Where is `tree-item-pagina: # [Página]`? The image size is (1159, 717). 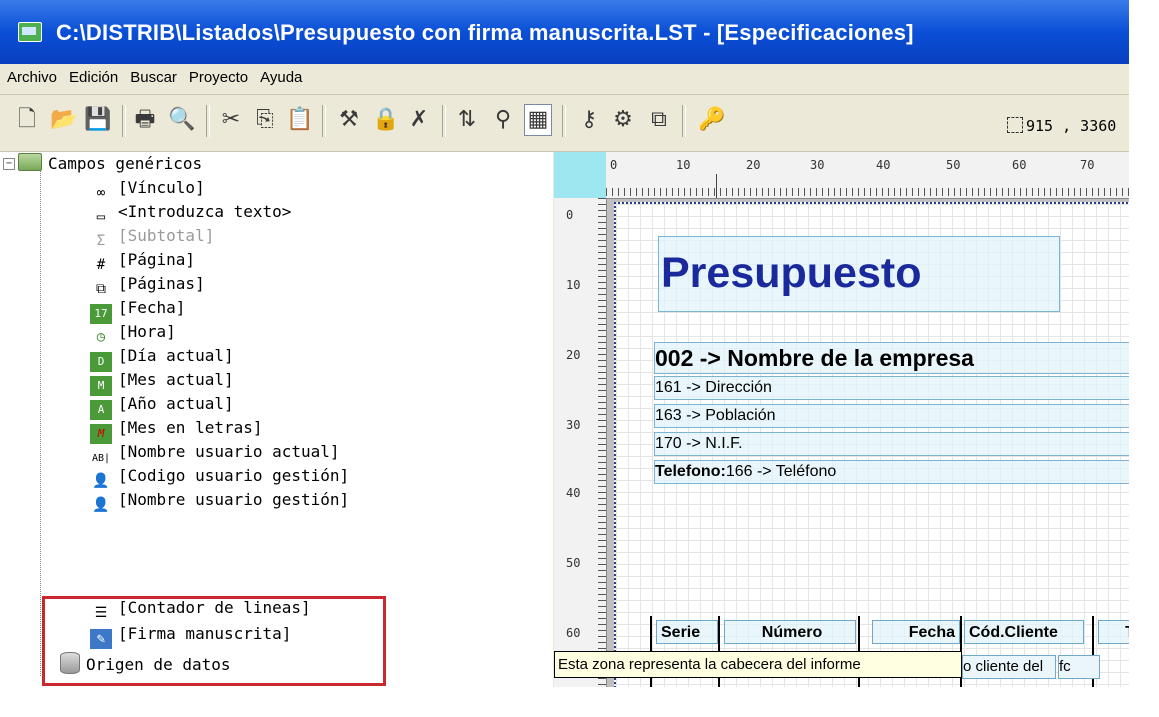
tree-item-pagina: # [Página] is located at coordinates (142, 260).